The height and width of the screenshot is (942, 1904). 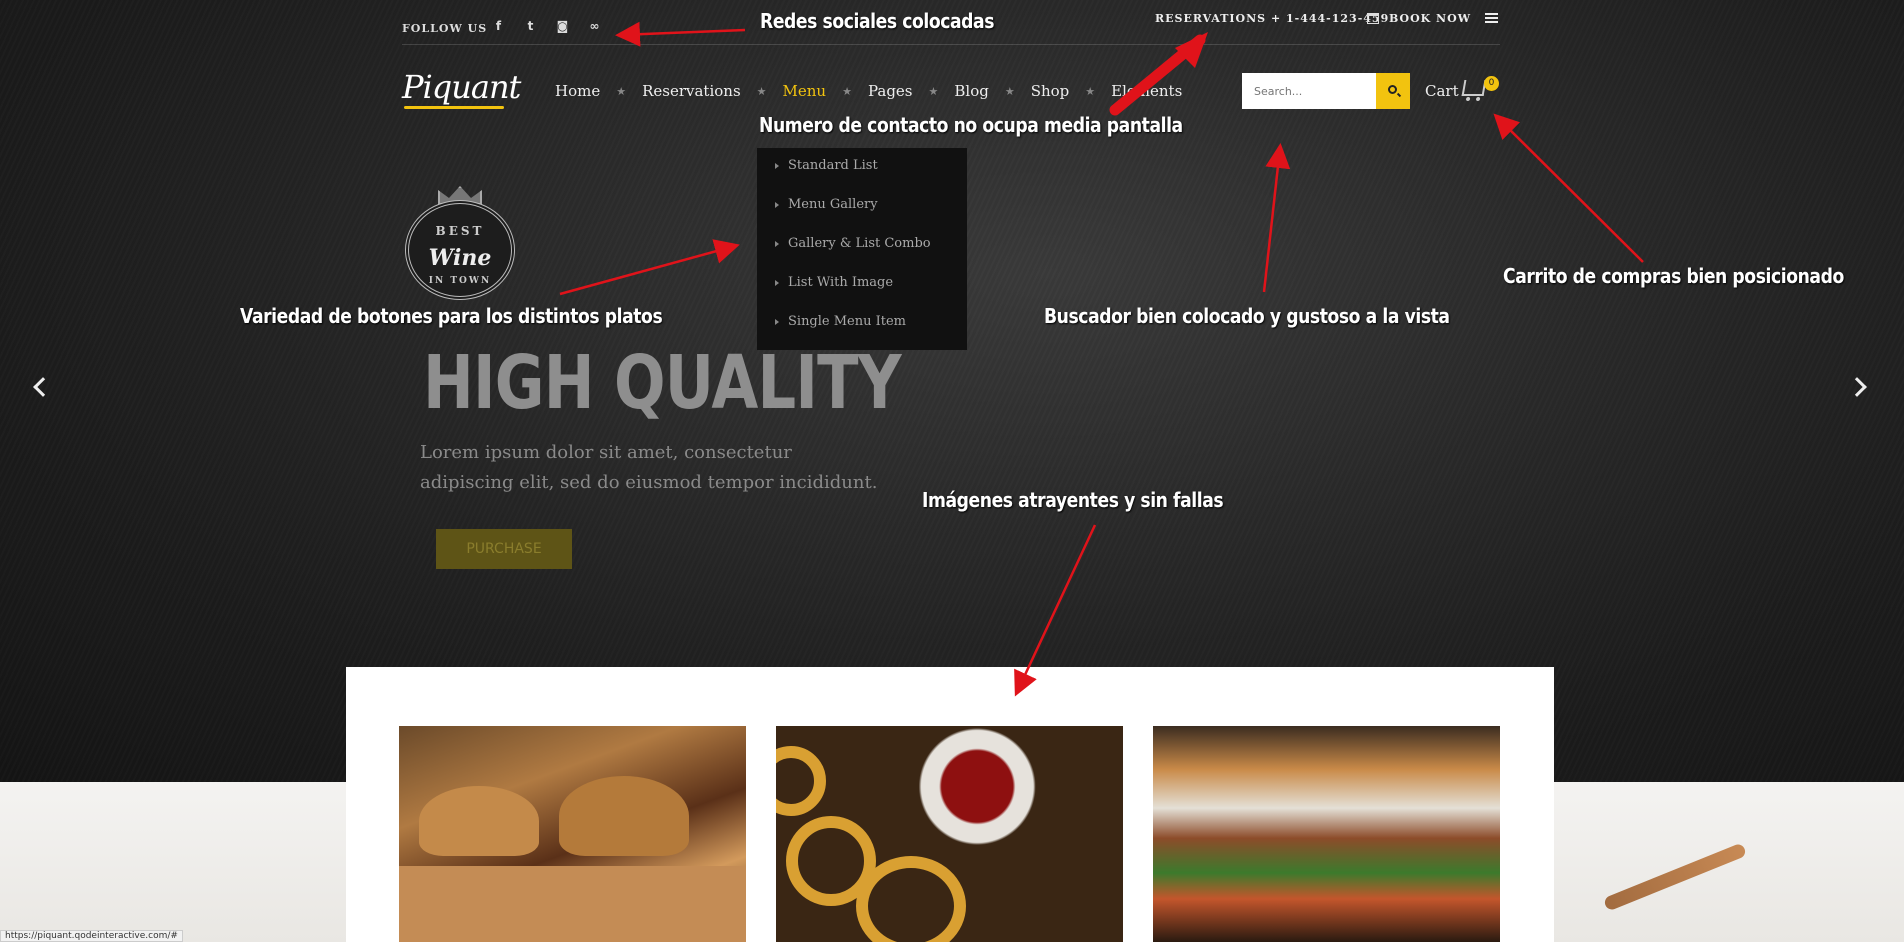 I want to click on nav-item-pages: Pages, so click(x=890, y=91).